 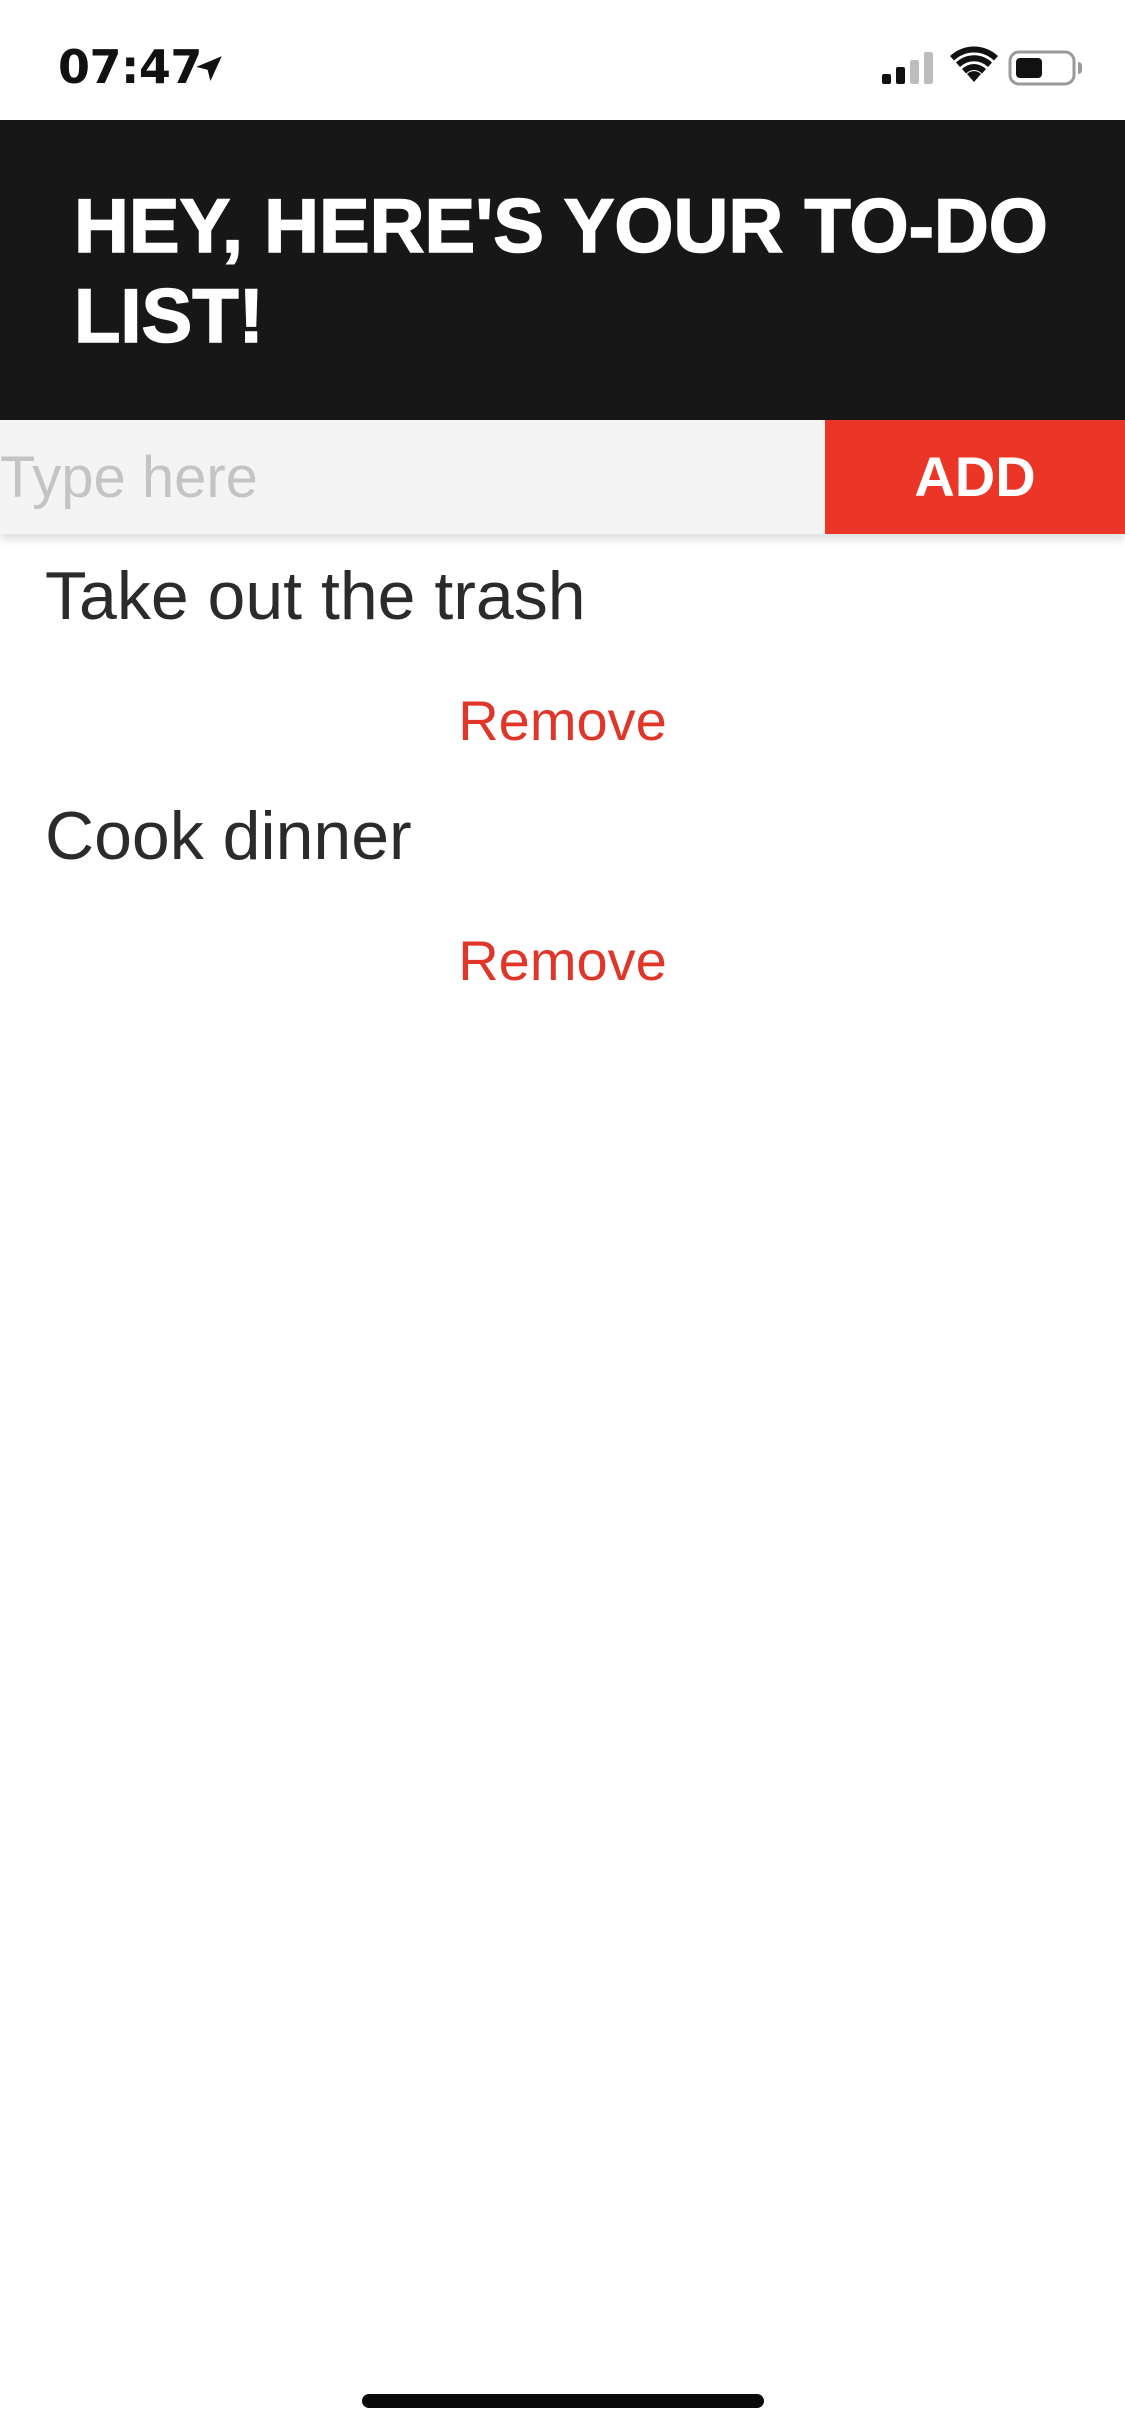 I want to click on todo-text: Take out the trash, so click(x=315, y=596).